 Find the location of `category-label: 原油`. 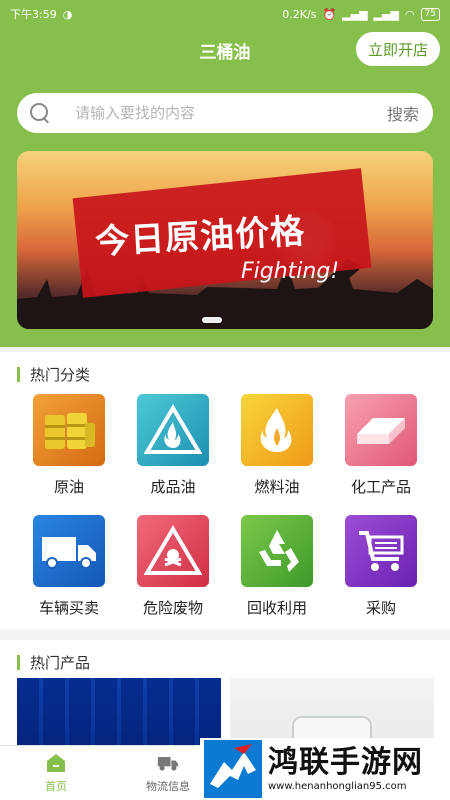

category-label: 原油 is located at coordinates (68, 487).